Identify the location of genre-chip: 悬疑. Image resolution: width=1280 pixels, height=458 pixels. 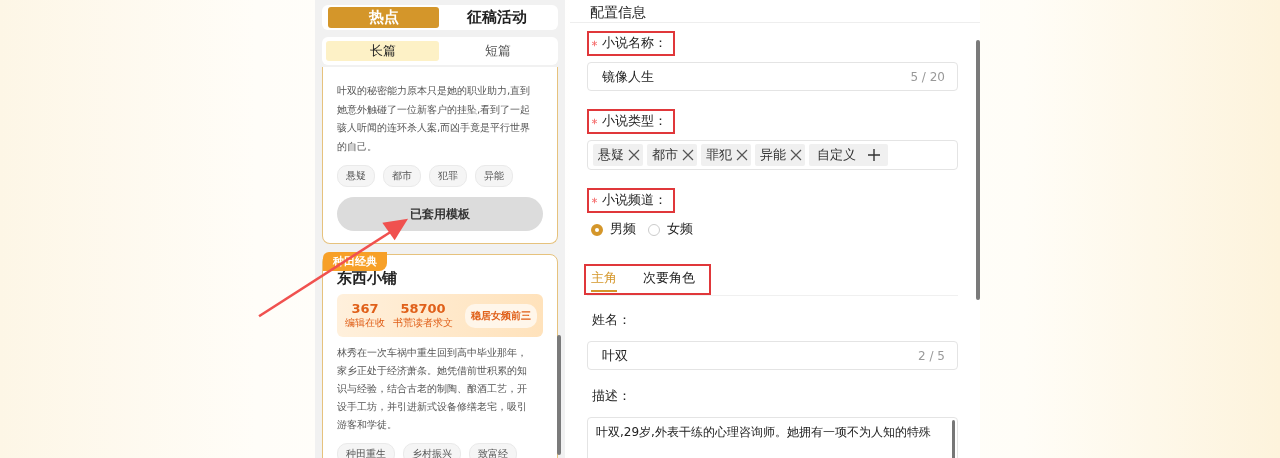
(618, 155).